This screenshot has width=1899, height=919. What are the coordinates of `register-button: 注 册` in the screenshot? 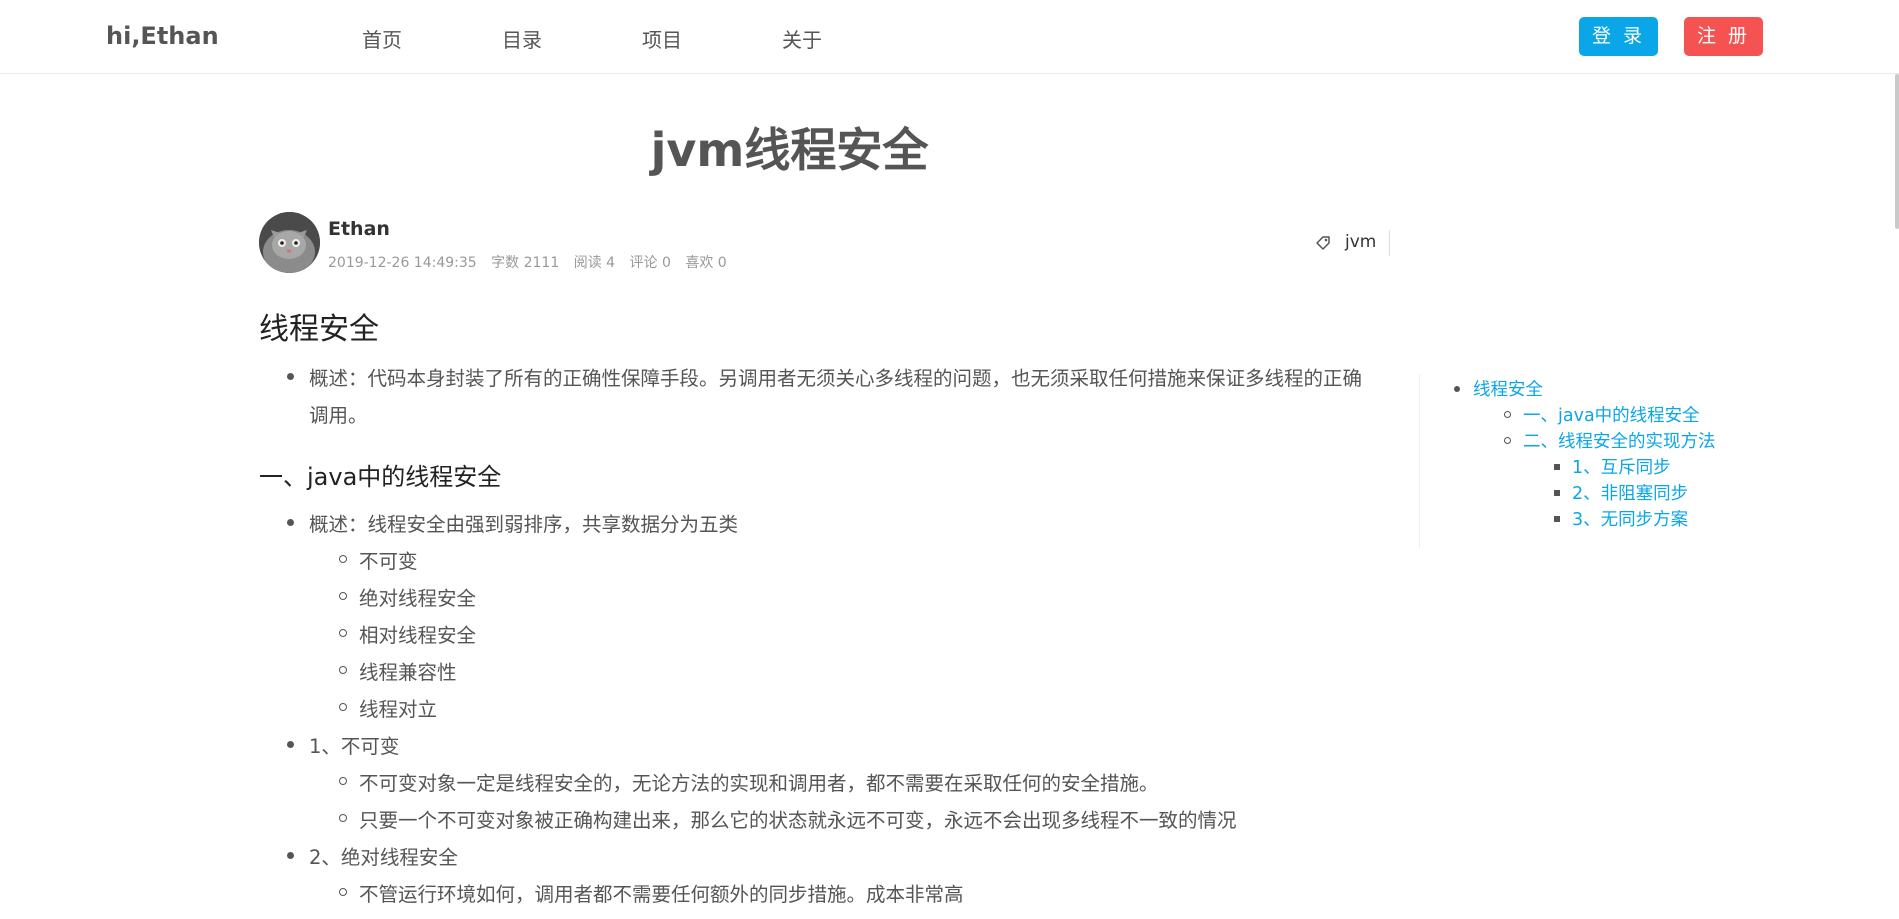 It's located at (1723, 36).